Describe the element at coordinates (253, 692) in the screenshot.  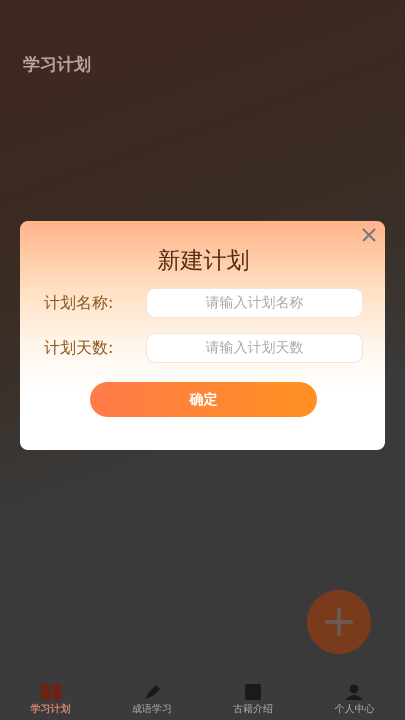
I see `album-icon` at that location.